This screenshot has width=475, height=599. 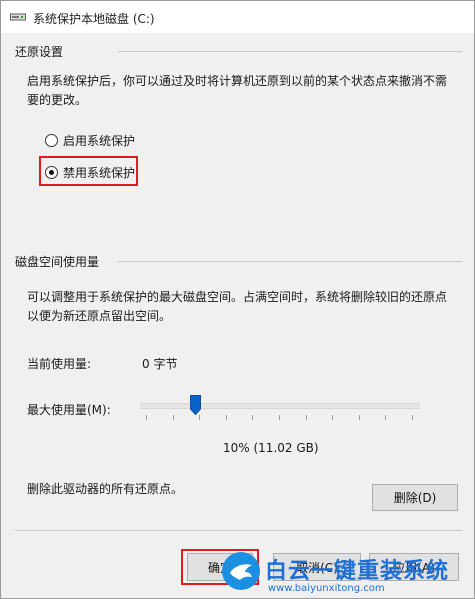 What do you see at coordinates (51, 140) in the screenshot?
I see `radio-unchecked-icon` at bounding box center [51, 140].